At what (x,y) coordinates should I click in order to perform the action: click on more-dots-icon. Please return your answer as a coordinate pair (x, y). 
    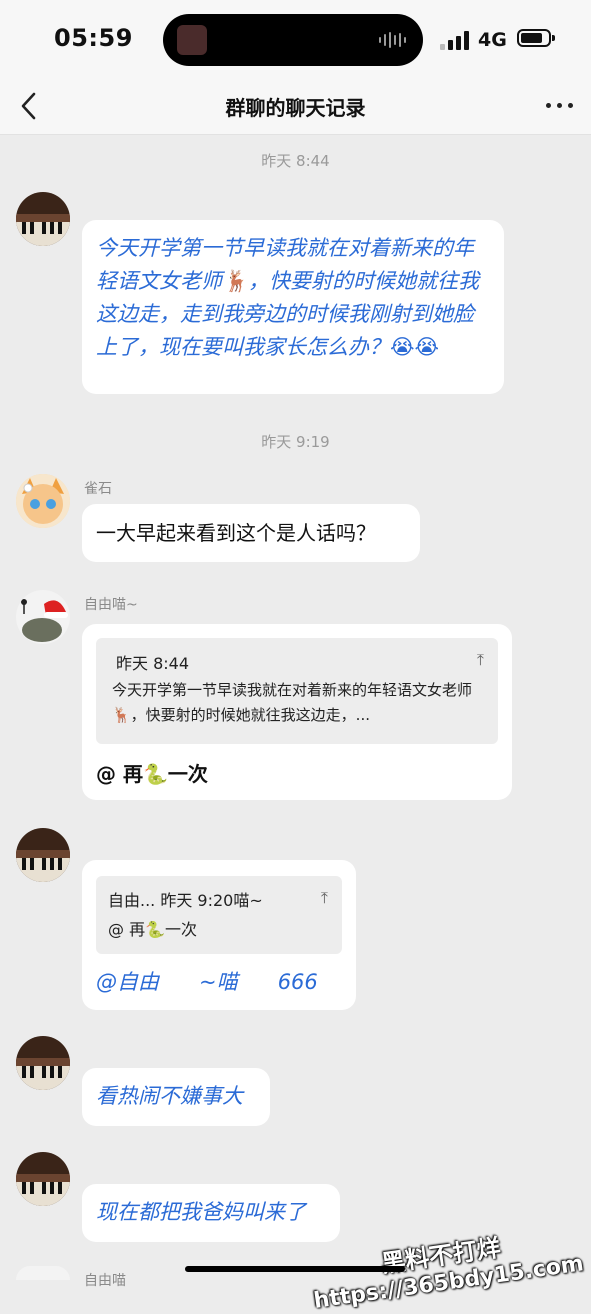
    Looking at the image, I should click on (559, 105).